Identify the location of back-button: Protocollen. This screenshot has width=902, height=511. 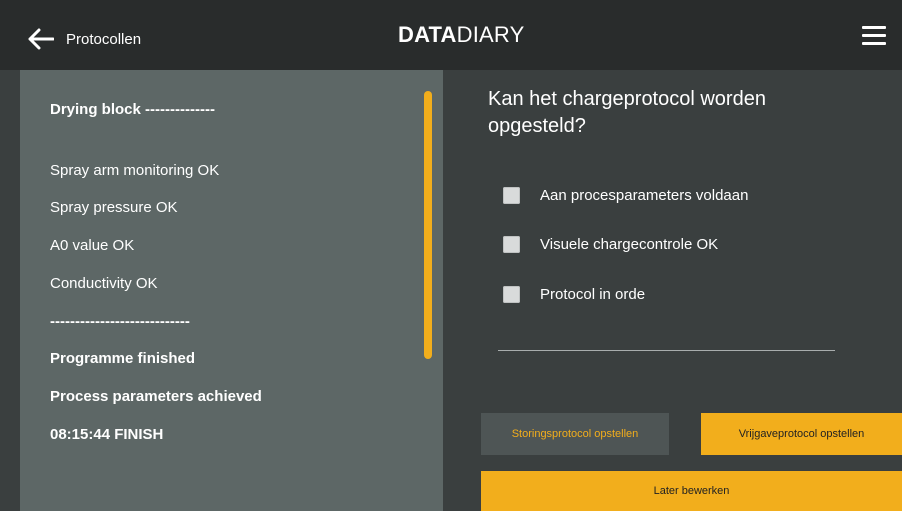
(84, 39).